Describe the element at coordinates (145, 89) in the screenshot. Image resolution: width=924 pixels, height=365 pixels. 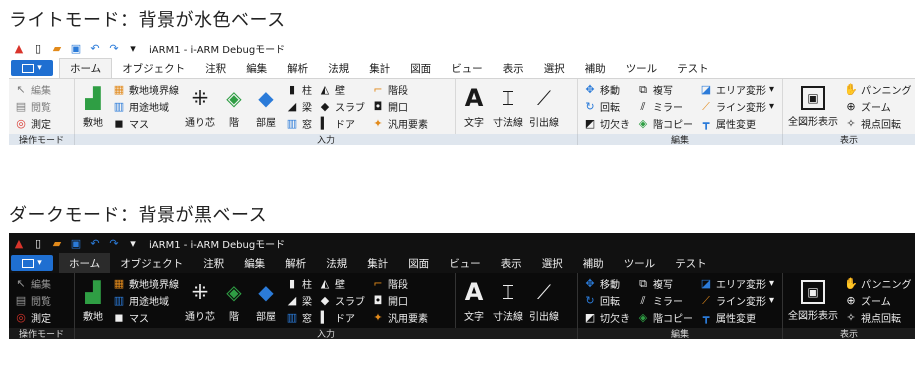
I see `site-boundary-button: ▦ 敷地境界線` at that location.